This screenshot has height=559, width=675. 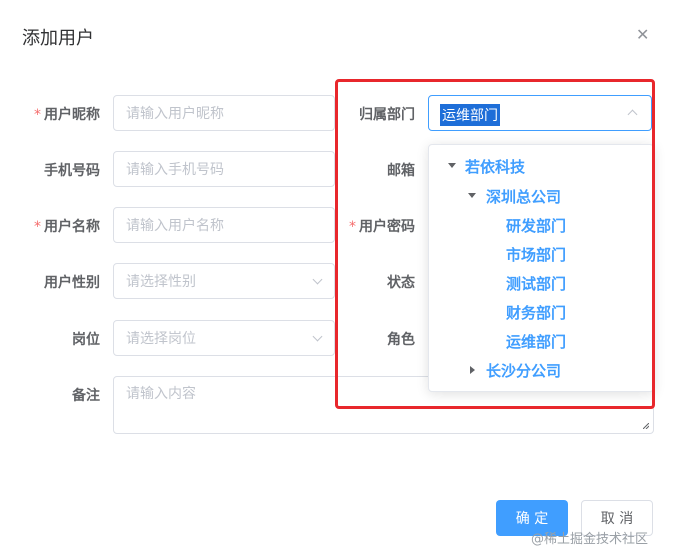 I want to click on nickname-label: * 用户昵称, so click(x=60, y=114).